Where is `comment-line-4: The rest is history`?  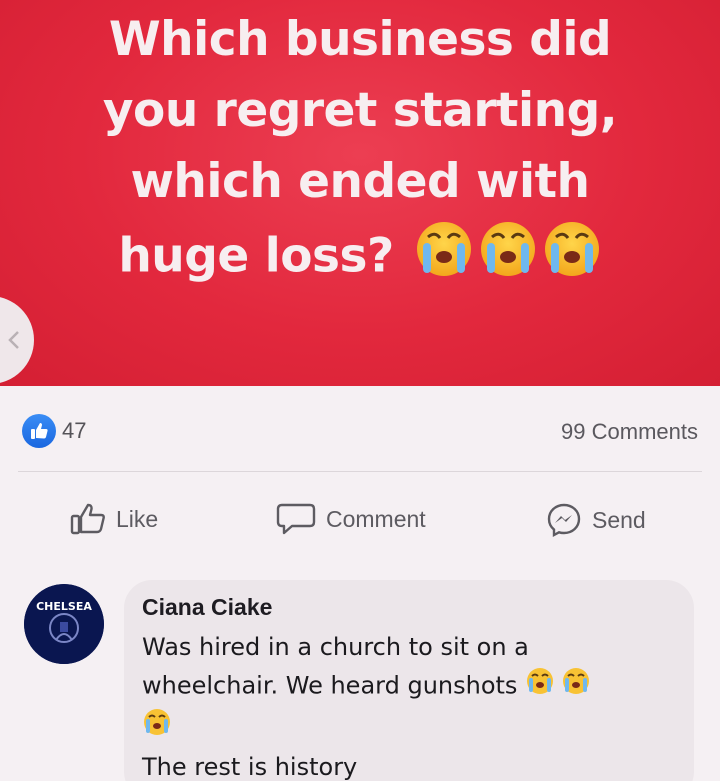 comment-line-4: The rest is history is located at coordinates (250, 767).